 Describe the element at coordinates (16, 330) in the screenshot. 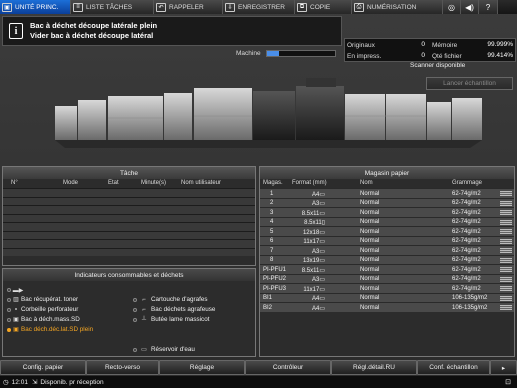

I see `bin-full-icon: ▣` at that location.